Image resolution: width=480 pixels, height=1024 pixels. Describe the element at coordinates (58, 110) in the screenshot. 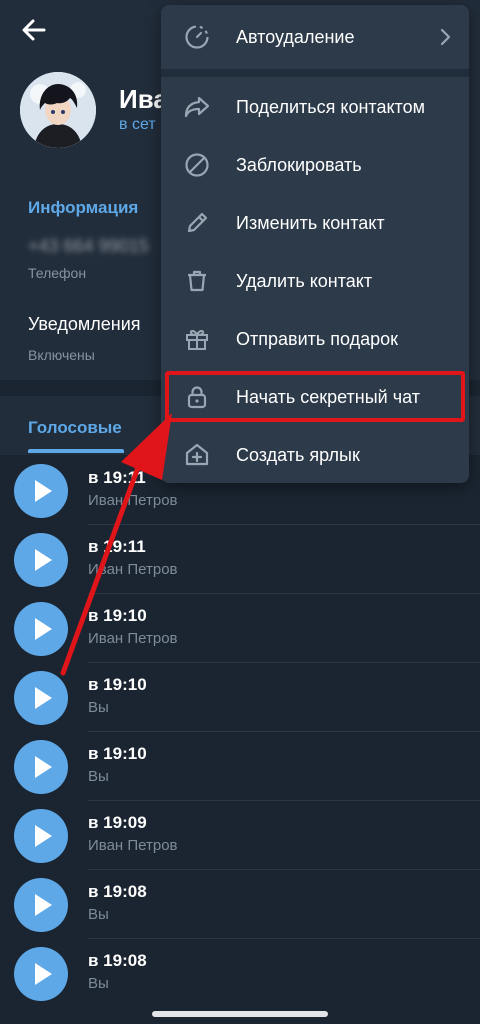

I see `avatar` at that location.